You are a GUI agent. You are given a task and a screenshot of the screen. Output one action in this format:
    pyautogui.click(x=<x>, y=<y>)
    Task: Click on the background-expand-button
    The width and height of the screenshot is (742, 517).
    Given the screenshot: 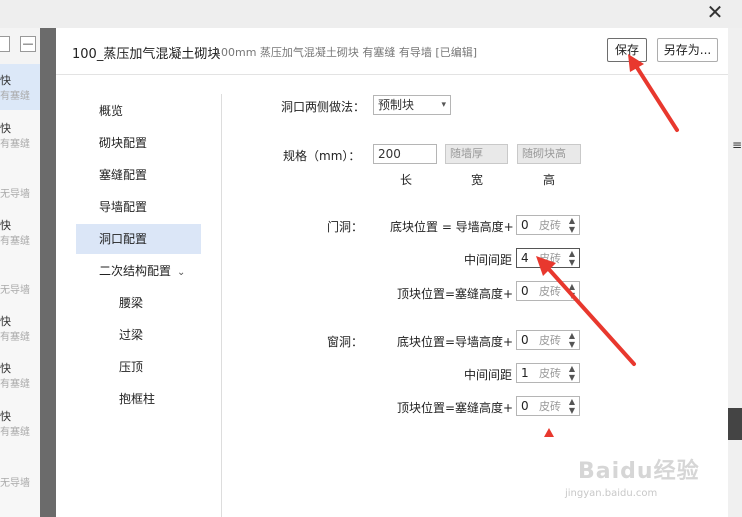 What is the action you would take?
    pyautogui.click(x=5, y=44)
    